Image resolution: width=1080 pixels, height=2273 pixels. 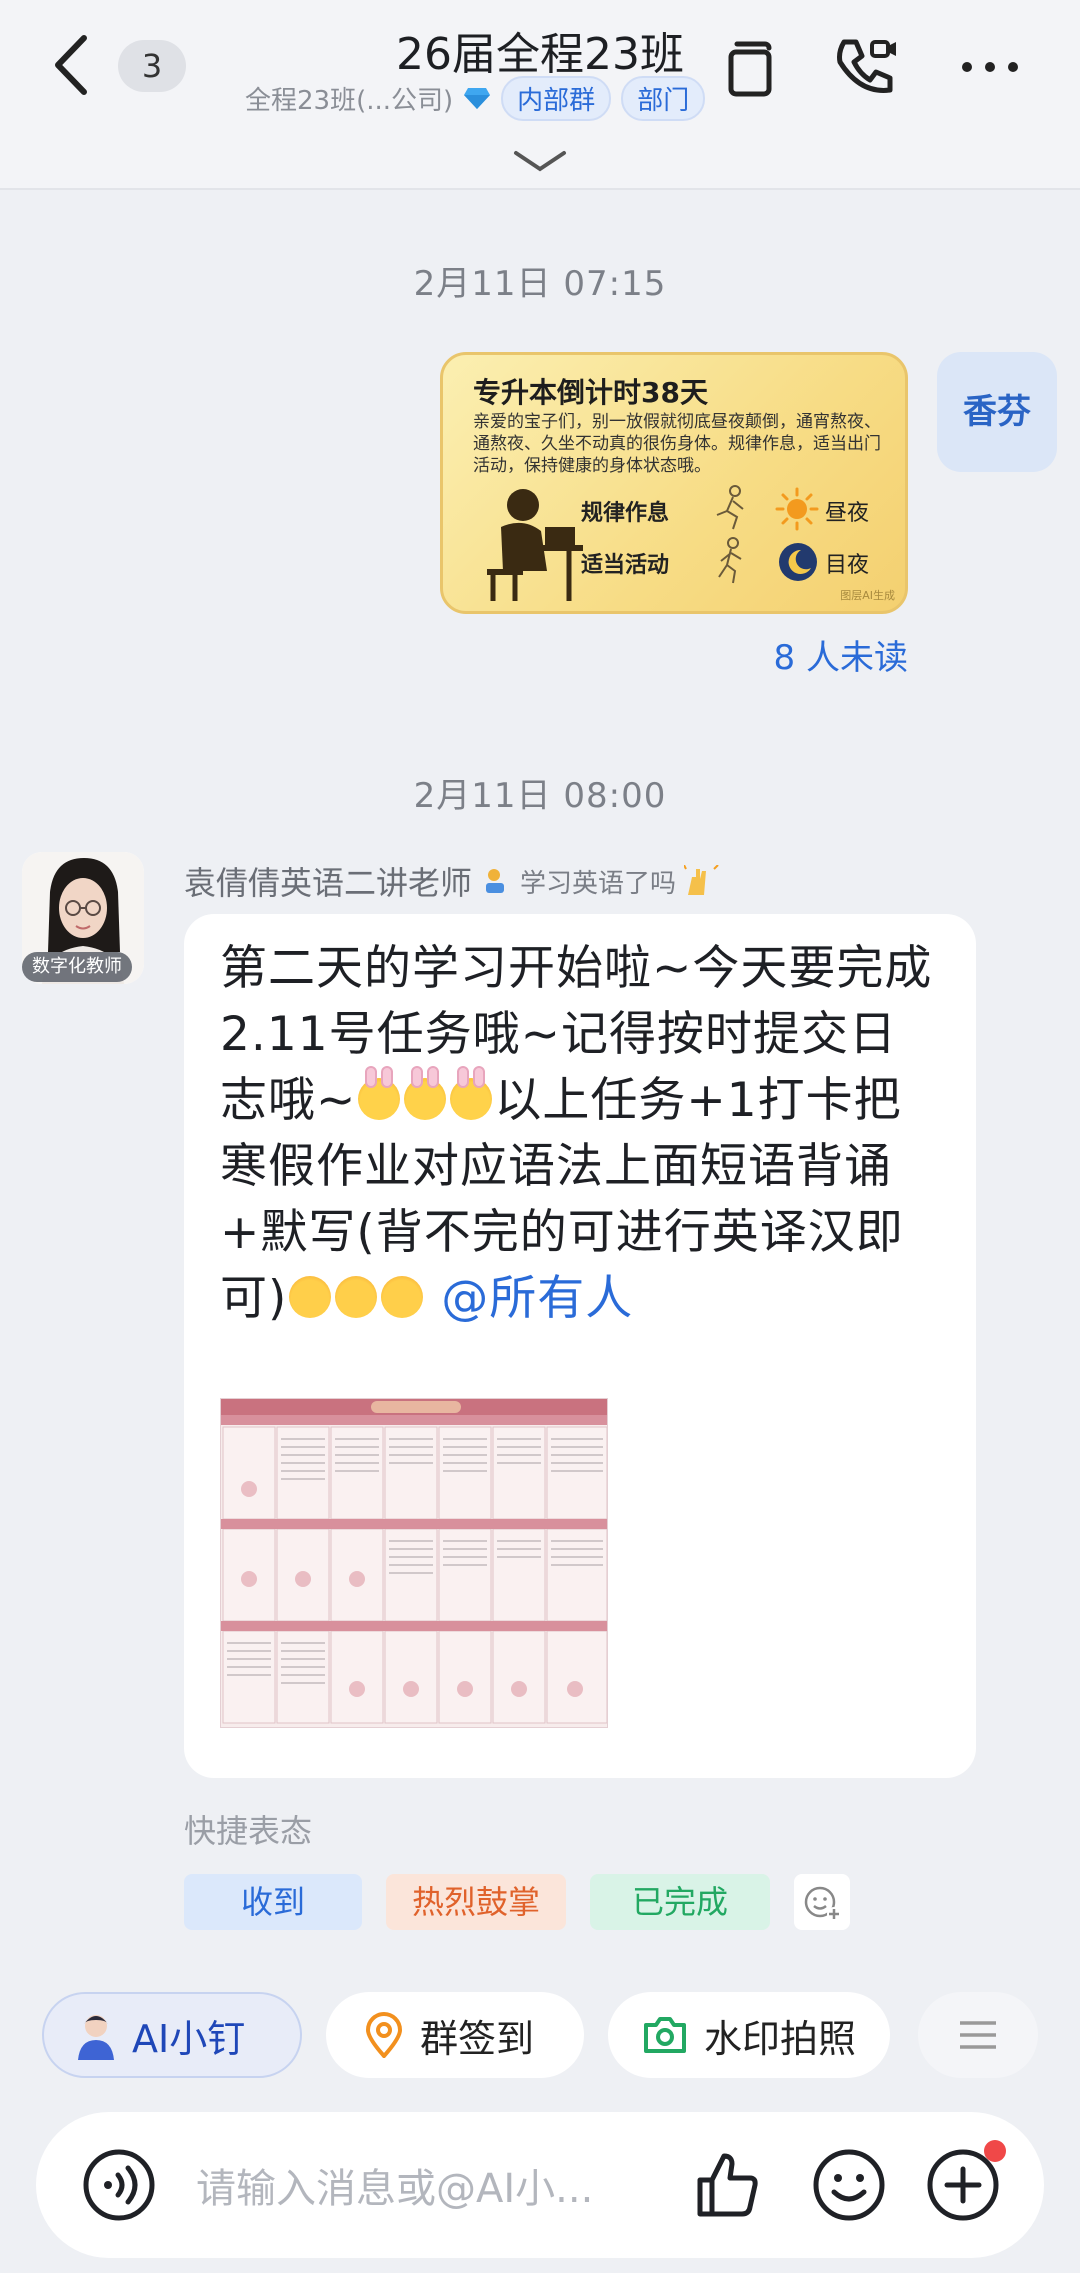 I want to click on sun-icon, so click(x=797, y=509).